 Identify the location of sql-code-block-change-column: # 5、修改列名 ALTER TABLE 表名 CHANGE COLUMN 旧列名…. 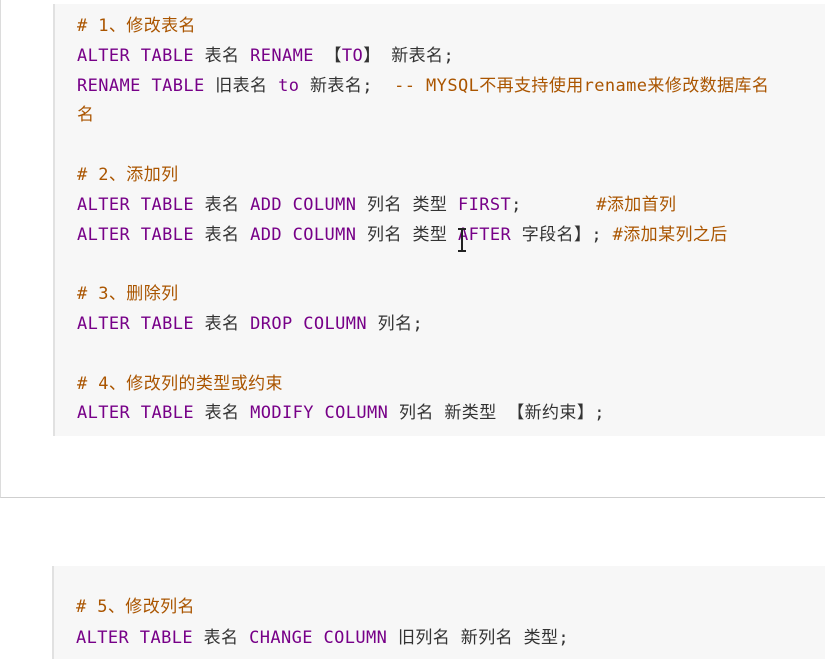
(438, 612).